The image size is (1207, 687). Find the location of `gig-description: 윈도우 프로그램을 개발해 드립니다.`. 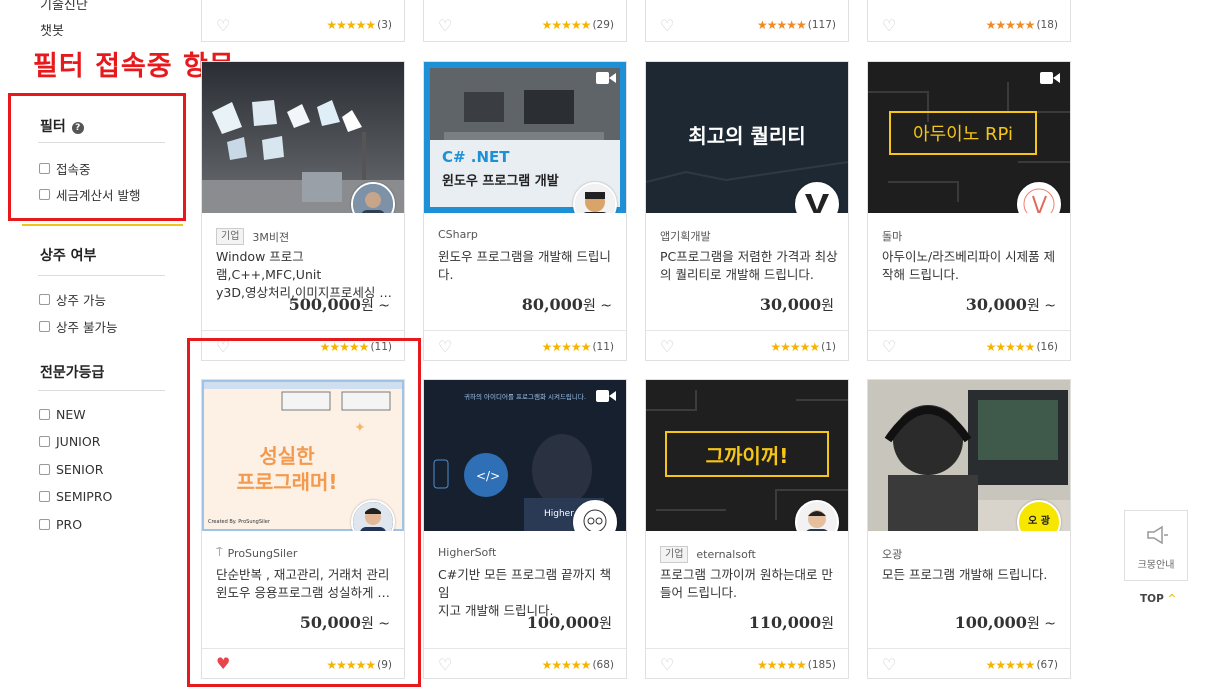

gig-description: 윈도우 프로그램을 개발해 드립니다. is located at coordinates (527, 266).